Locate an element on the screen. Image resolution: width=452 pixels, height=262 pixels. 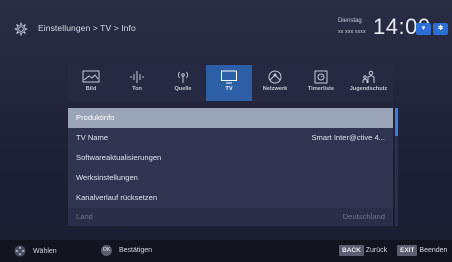
date-label: xx xxx xxxx is located at coordinates (352, 32).